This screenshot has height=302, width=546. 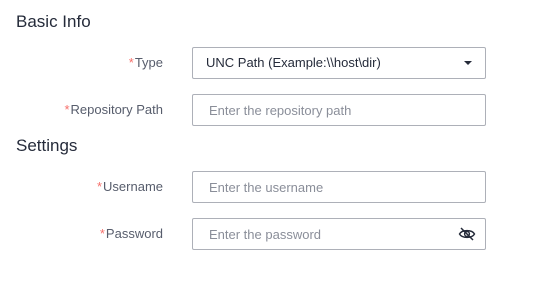 I want to click on type-select-value: UNC Path (Example:\\host\dir), so click(x=293, y=62).